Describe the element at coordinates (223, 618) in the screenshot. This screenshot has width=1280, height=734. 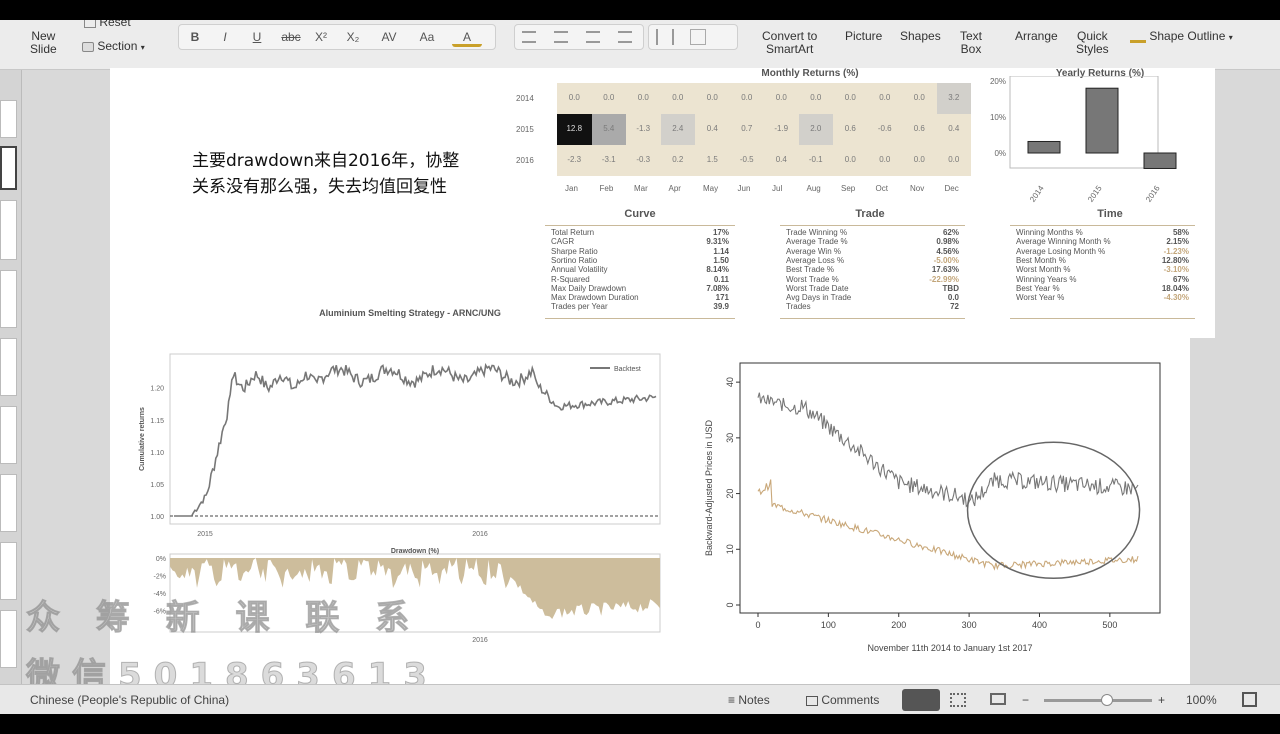
I see `watermark-line1: 众 筹 新 课 联 系` at that location.